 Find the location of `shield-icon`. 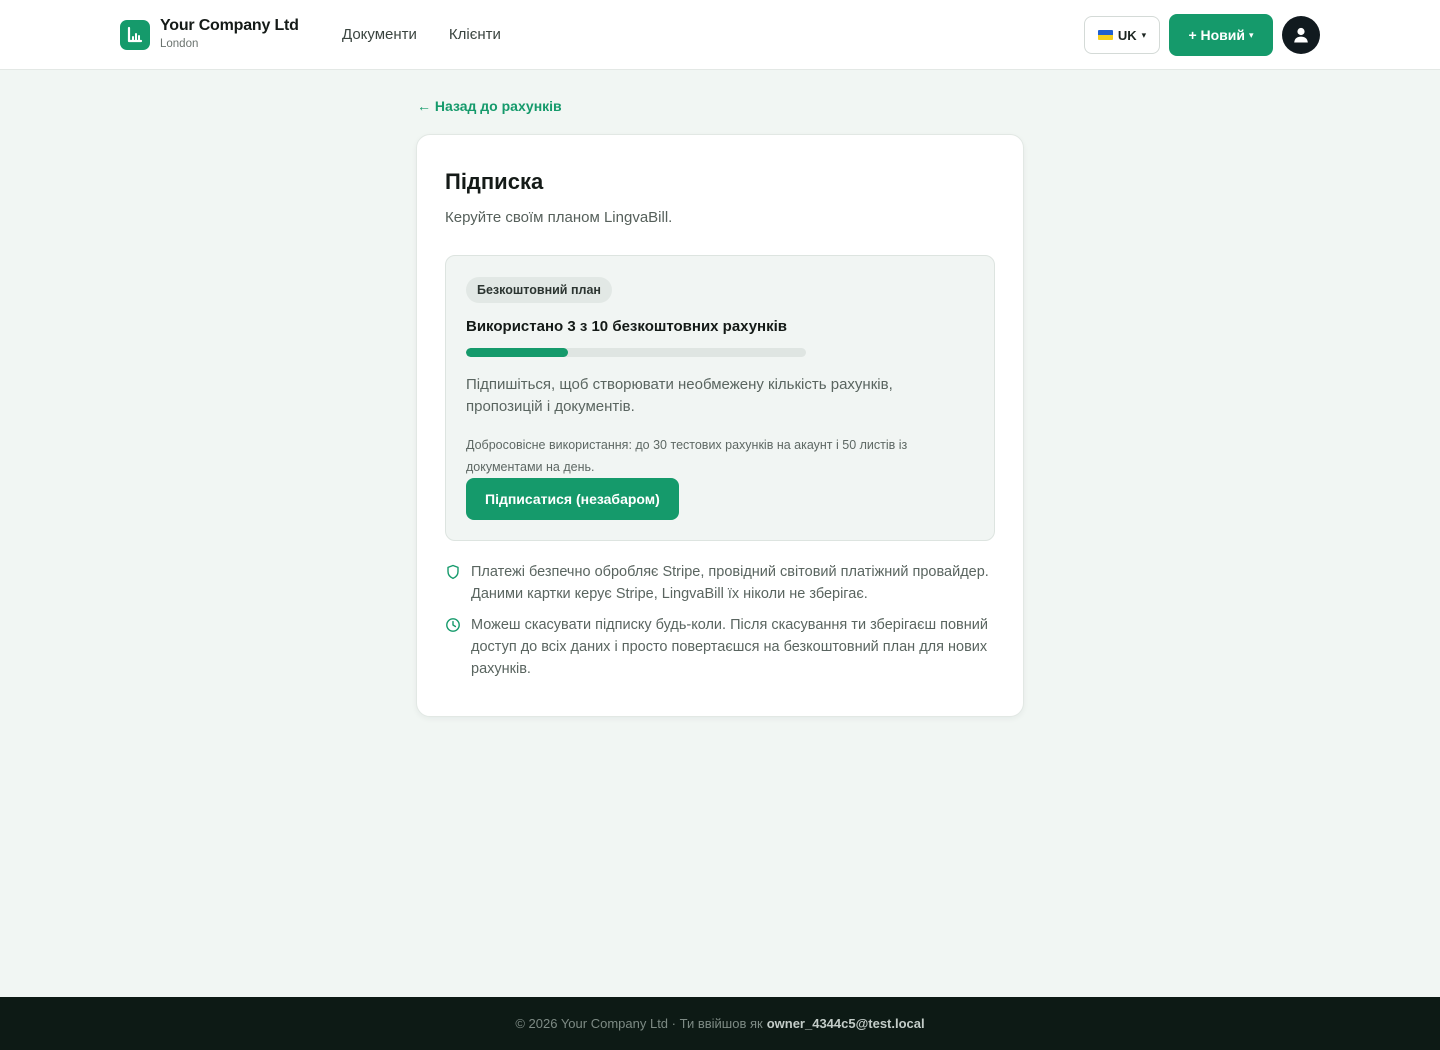

shield-icon is located at coordinates (453, 572).